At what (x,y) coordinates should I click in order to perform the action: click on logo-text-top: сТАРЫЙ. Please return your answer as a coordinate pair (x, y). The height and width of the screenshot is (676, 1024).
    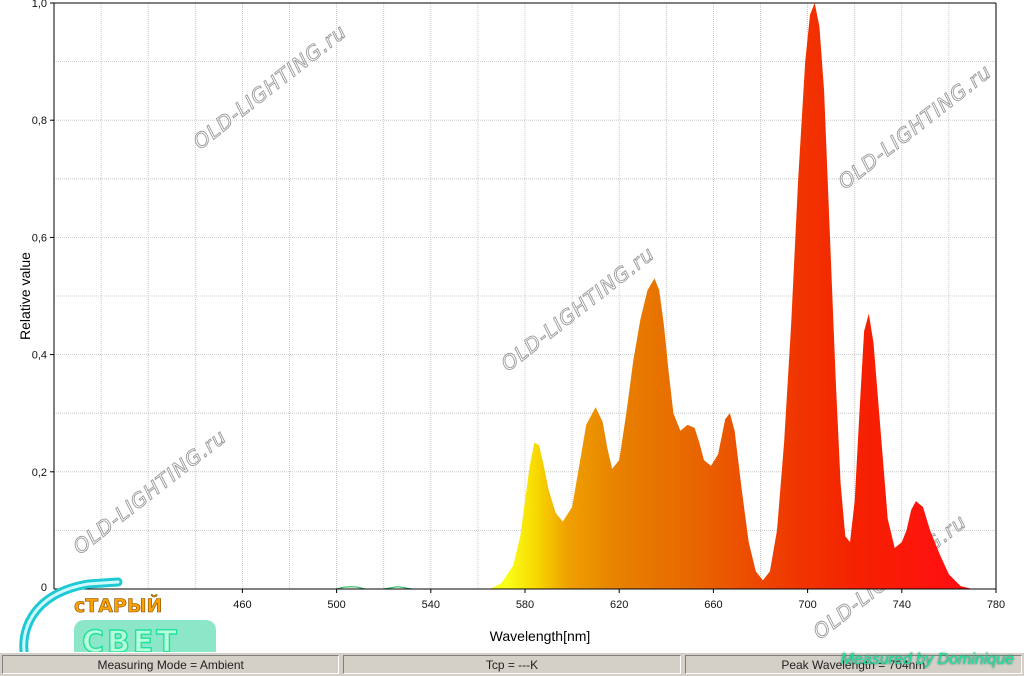
    Looking at the image, I should click on (118, 605).